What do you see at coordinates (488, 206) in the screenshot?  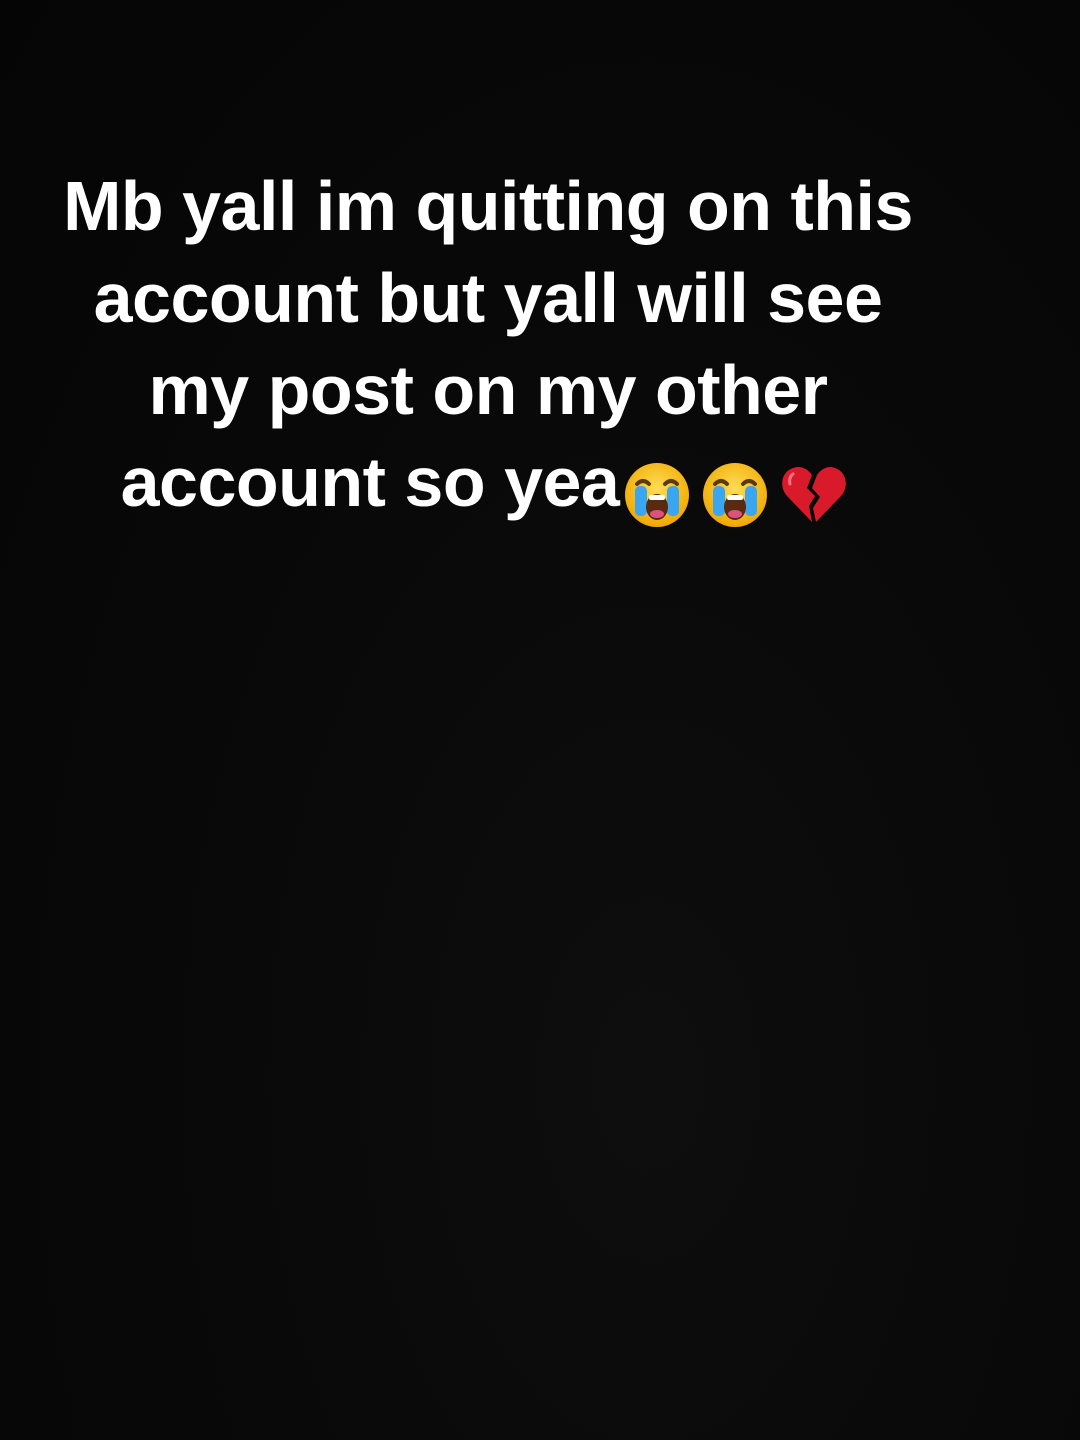 I see `caption-line-1: Mb yall im quitting on this` at bounding box center [488, 206].